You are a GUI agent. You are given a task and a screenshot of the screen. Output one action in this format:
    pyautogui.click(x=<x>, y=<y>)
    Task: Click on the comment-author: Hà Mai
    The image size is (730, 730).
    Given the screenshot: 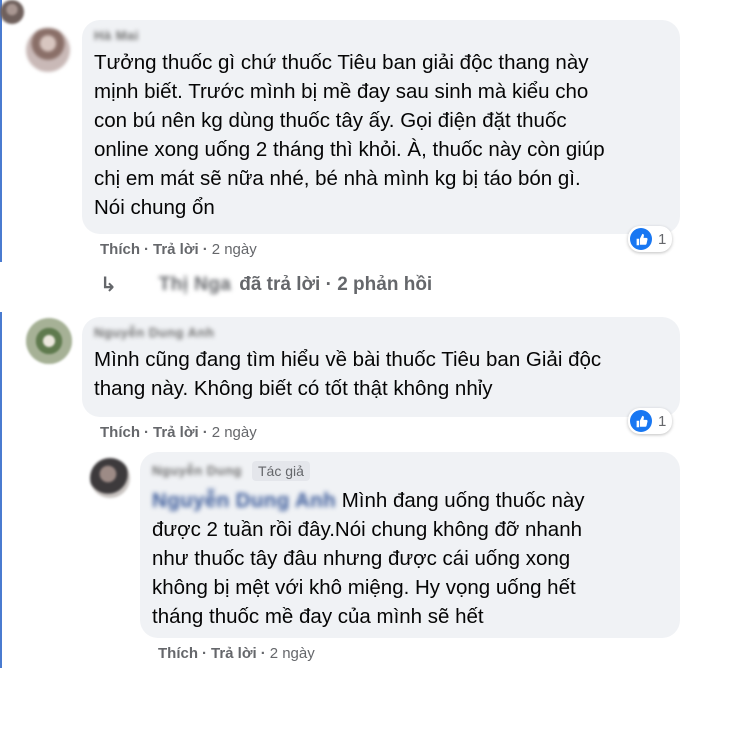 What is the action you would take?
    pyautogui.click(x=381, y=36)
    